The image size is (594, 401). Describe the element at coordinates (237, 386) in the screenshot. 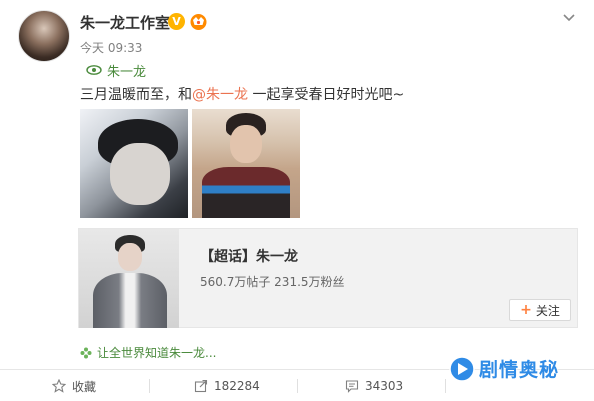

I see `share-count: 182284` at that location.